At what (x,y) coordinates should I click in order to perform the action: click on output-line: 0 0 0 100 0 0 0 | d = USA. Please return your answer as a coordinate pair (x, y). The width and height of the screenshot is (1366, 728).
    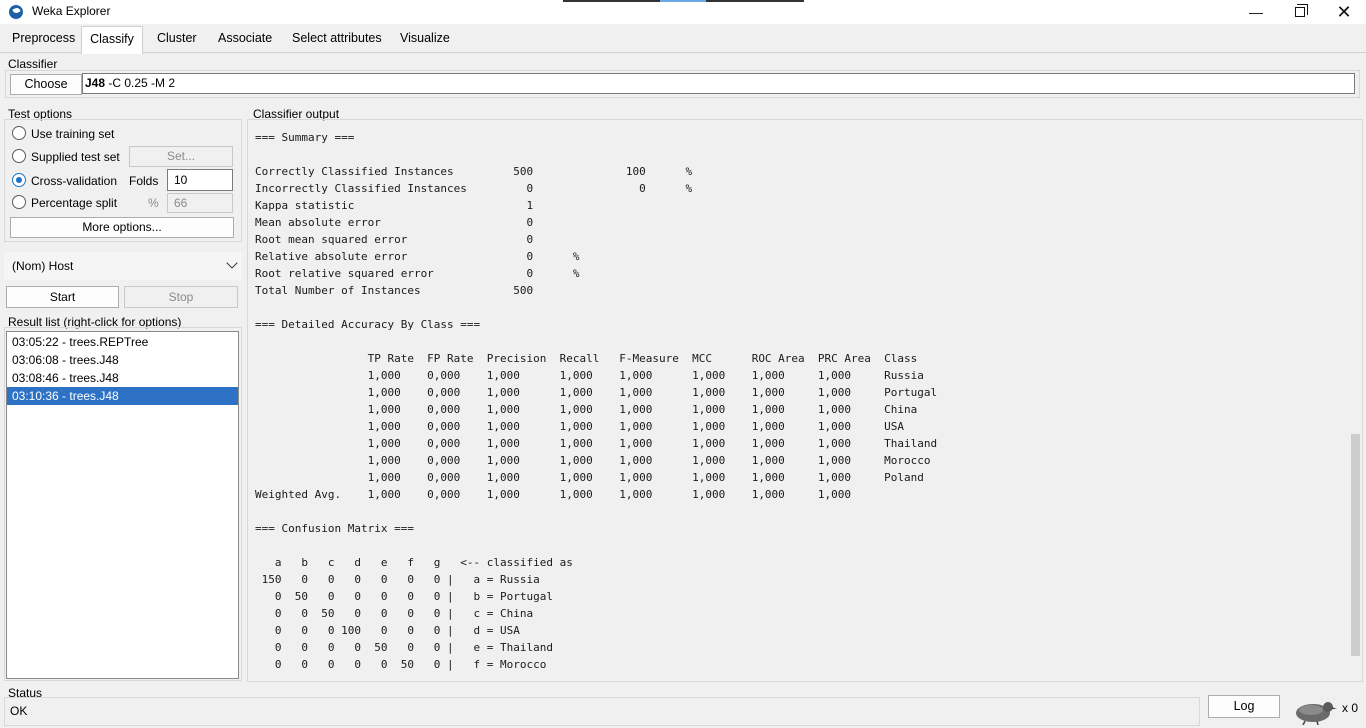
    Looking at the image, I should click on (387, 630).